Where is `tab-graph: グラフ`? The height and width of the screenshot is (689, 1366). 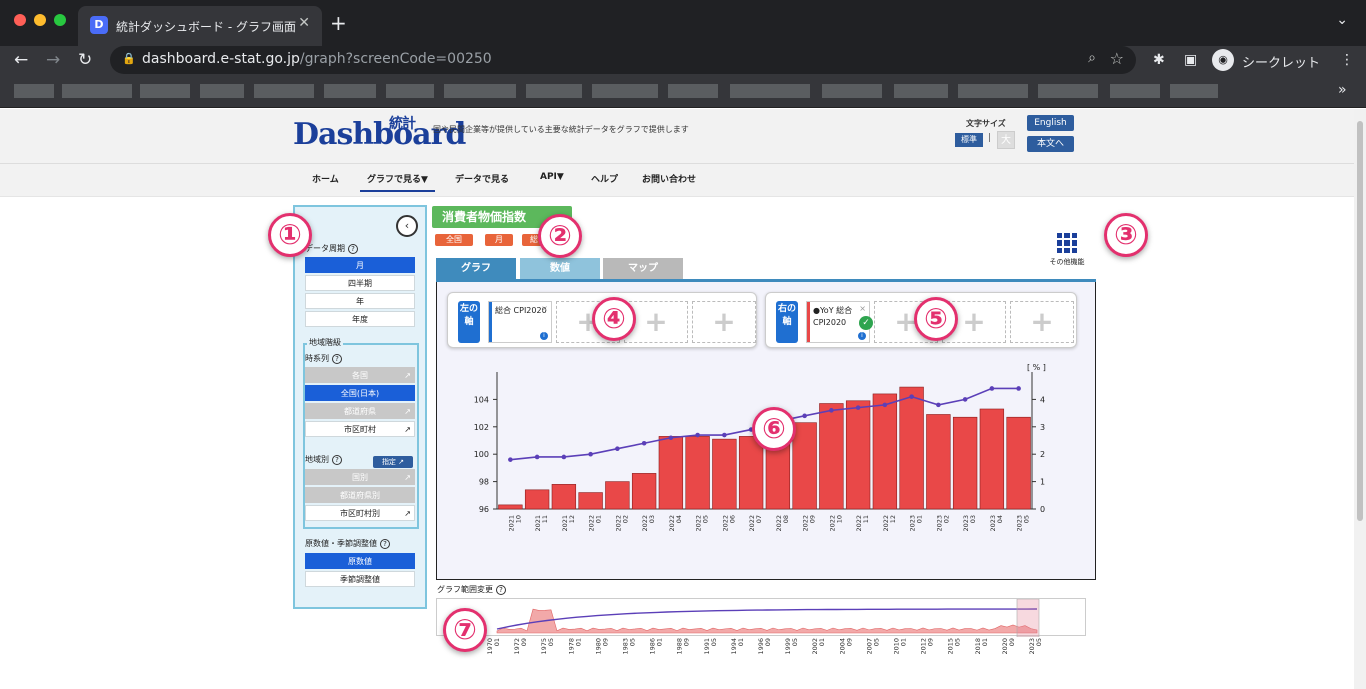
tab-graph: グラフ is located at coordinates (476, 268).